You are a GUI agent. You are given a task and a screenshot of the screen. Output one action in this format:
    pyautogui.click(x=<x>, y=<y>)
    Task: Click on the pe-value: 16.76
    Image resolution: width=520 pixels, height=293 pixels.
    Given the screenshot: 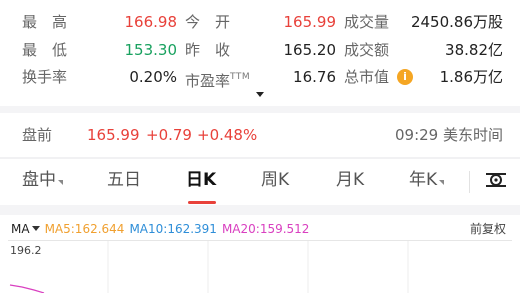 What is the action you would take?
    pyautogui.click(x=314, y=77)
    